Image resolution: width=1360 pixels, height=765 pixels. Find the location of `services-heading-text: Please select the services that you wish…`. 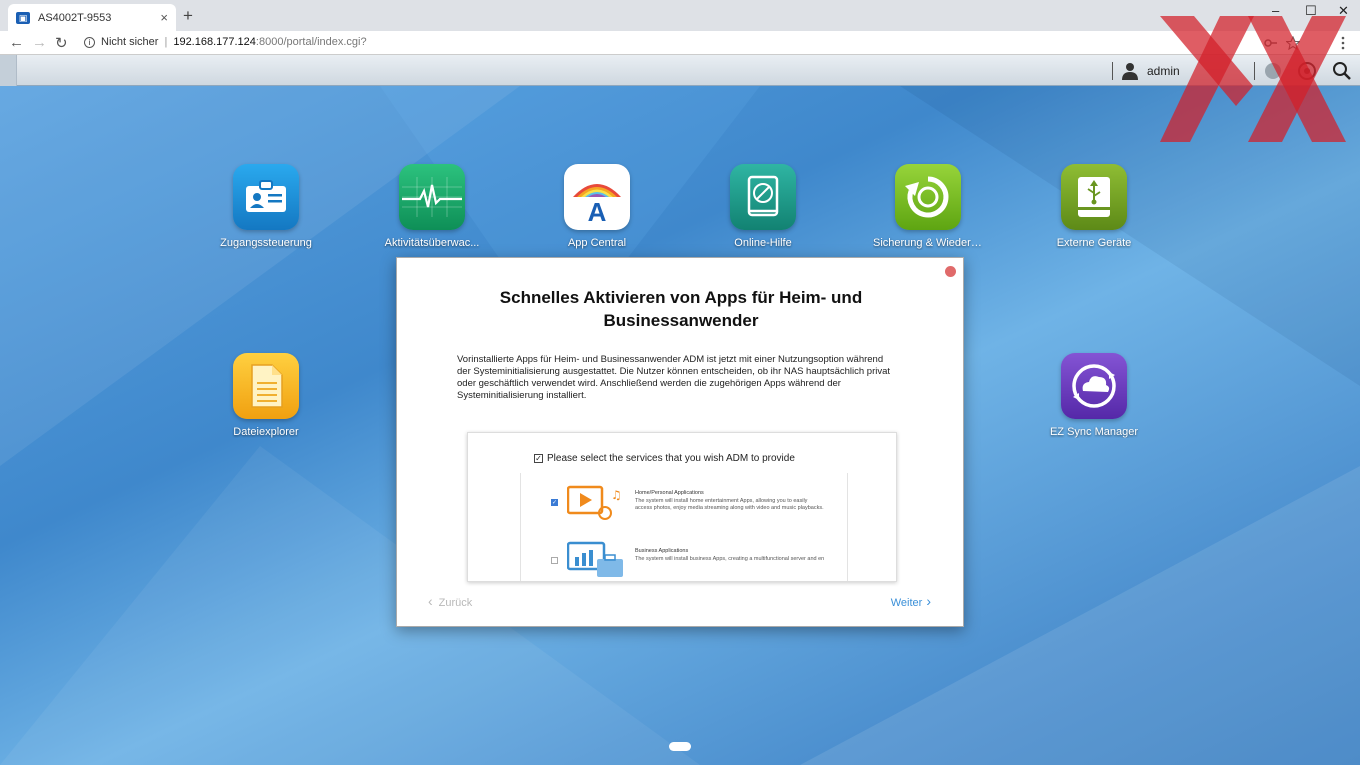

services-heading-text: Please select the services that you wish… is located at coordinates (671, 458).